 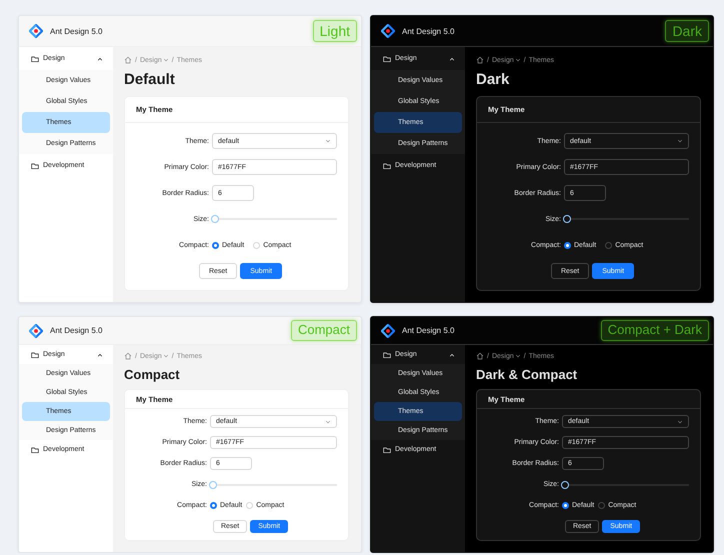 What do you see at coordinates (687, 31) in the screenshot?
I see `theme-badge: Dark` at bounding box center [687, 31].